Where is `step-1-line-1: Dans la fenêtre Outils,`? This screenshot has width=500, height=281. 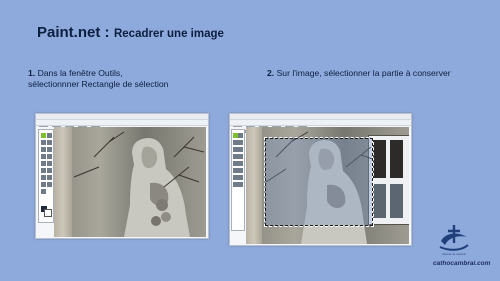 step-1-line-1: Dans la fenêtre Outils, is located at coordinates (80, 73).